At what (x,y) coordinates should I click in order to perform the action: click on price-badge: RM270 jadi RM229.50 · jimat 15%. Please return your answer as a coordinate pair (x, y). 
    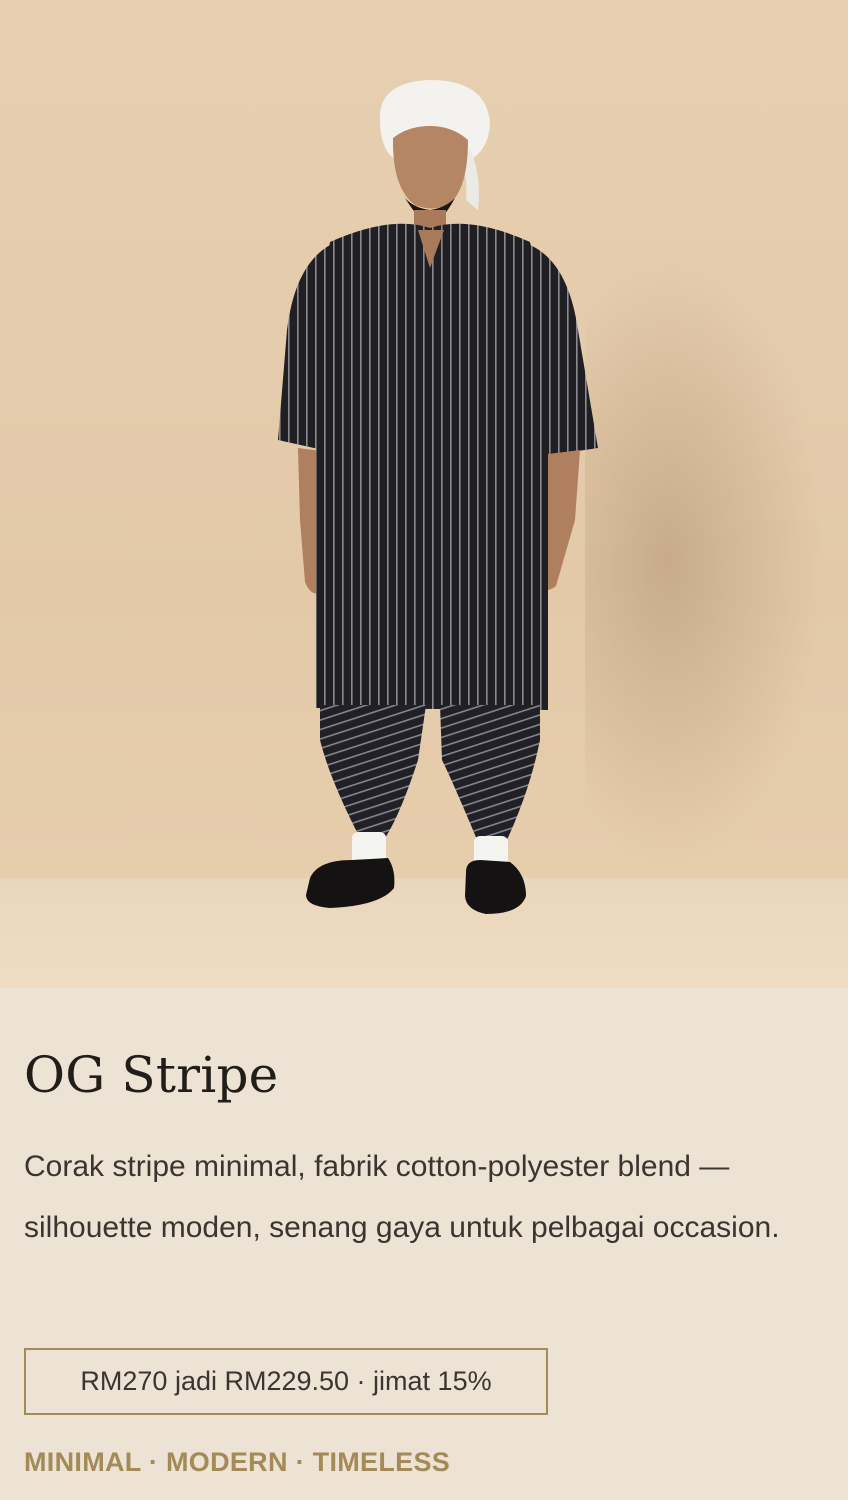
    Looking at the image, I should click on (286, 1381).